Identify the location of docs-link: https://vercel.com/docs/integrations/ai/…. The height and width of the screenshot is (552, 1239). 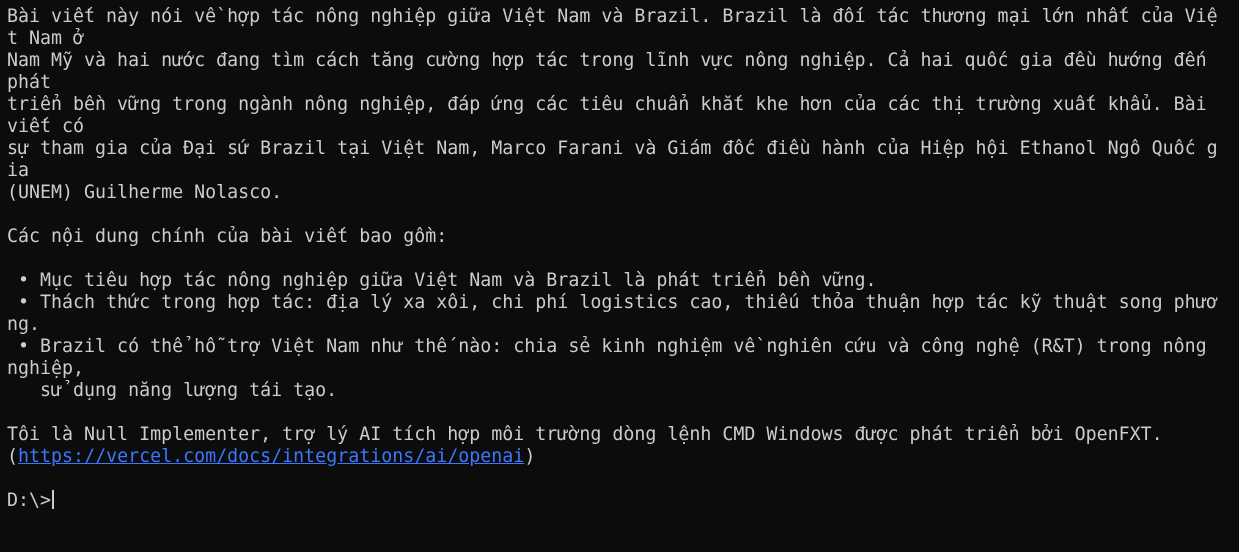
(271, 456).